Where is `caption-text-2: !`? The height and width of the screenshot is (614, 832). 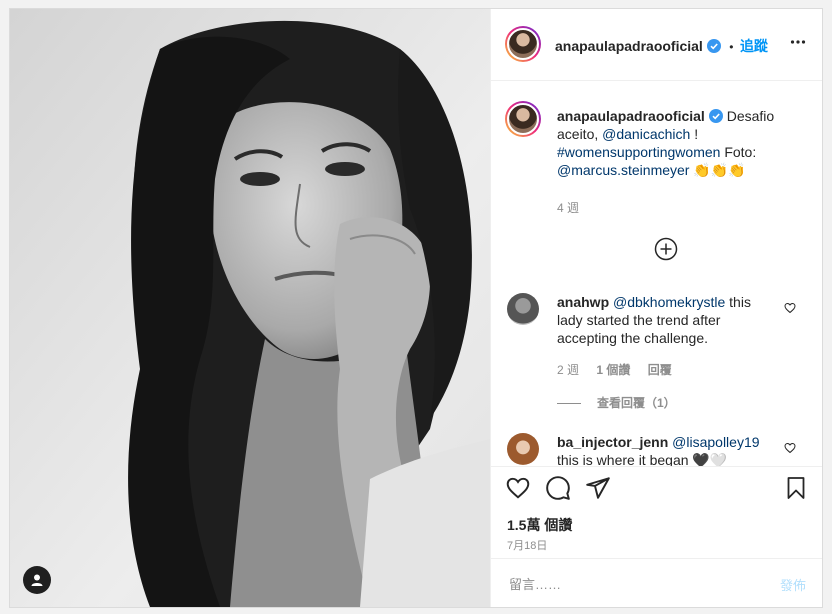 caption-text-2: ! is located at coordinates (696, 134).